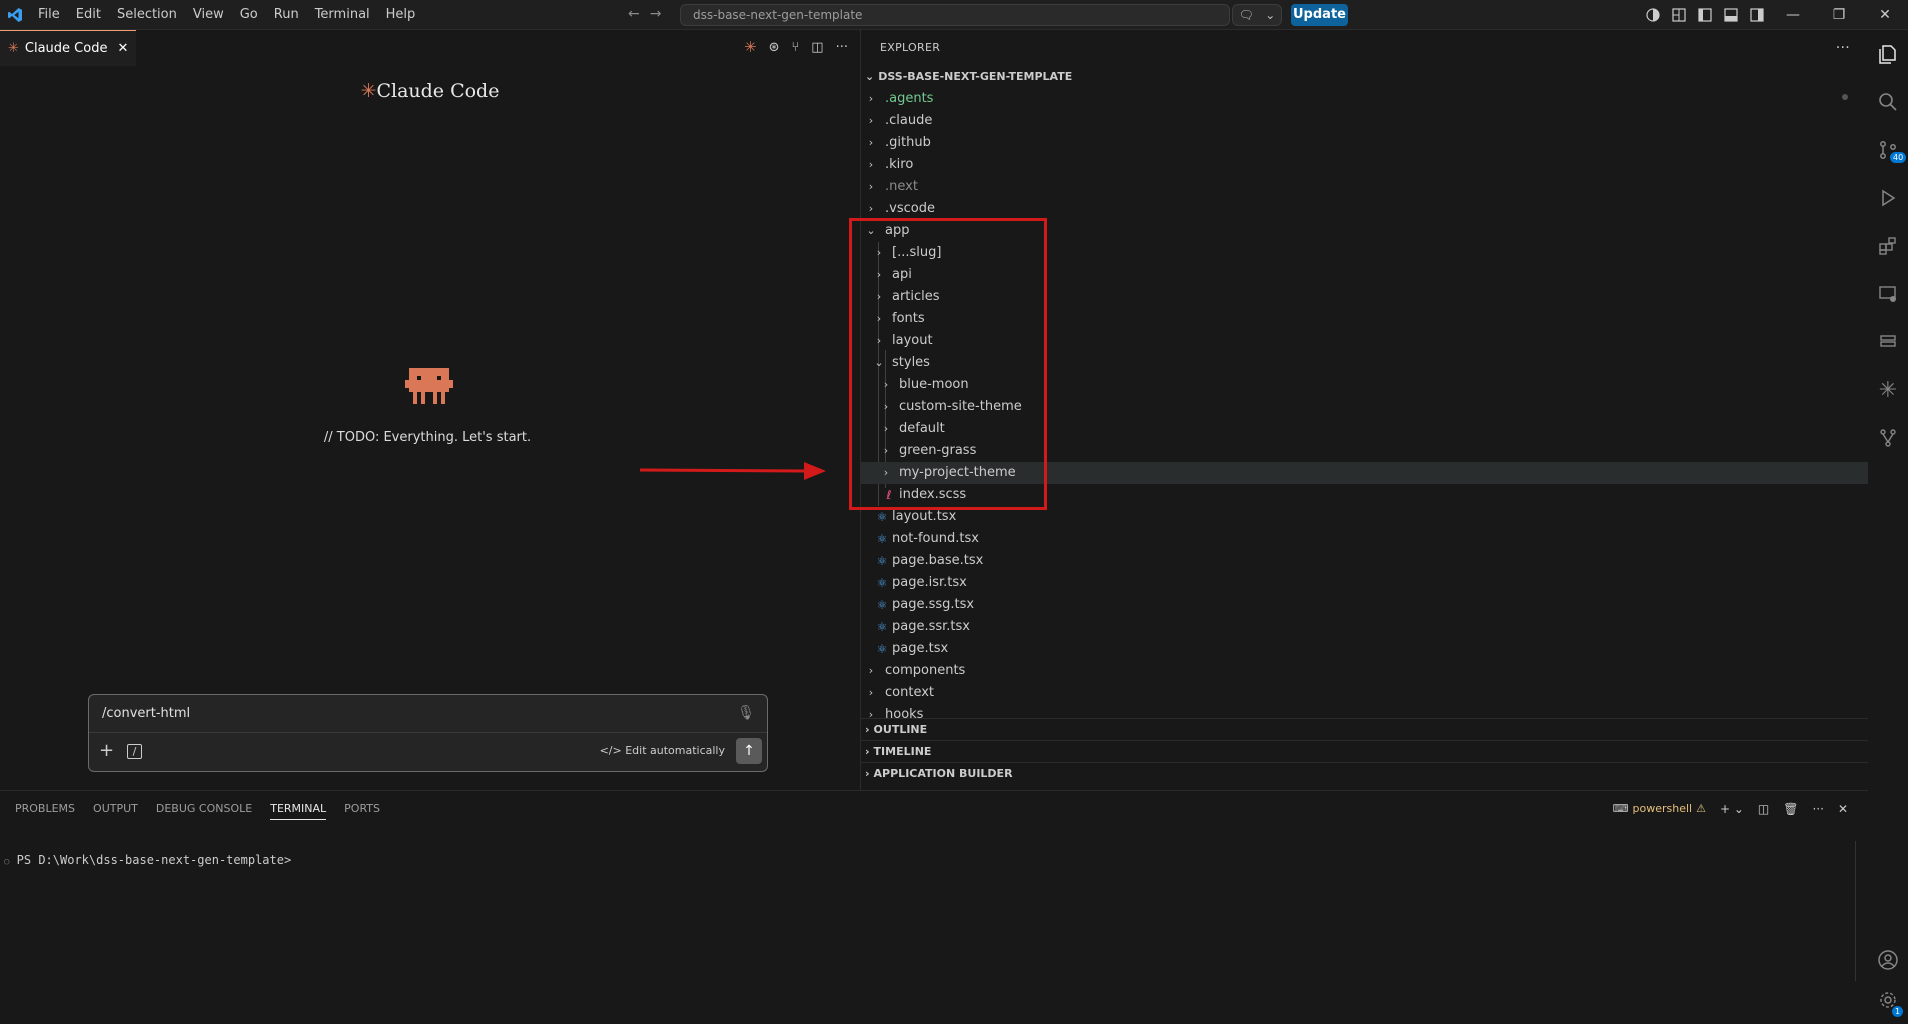 The image size is (1908, 1024). I want to click on microphone-icon: 🎙, so click(746, 713).